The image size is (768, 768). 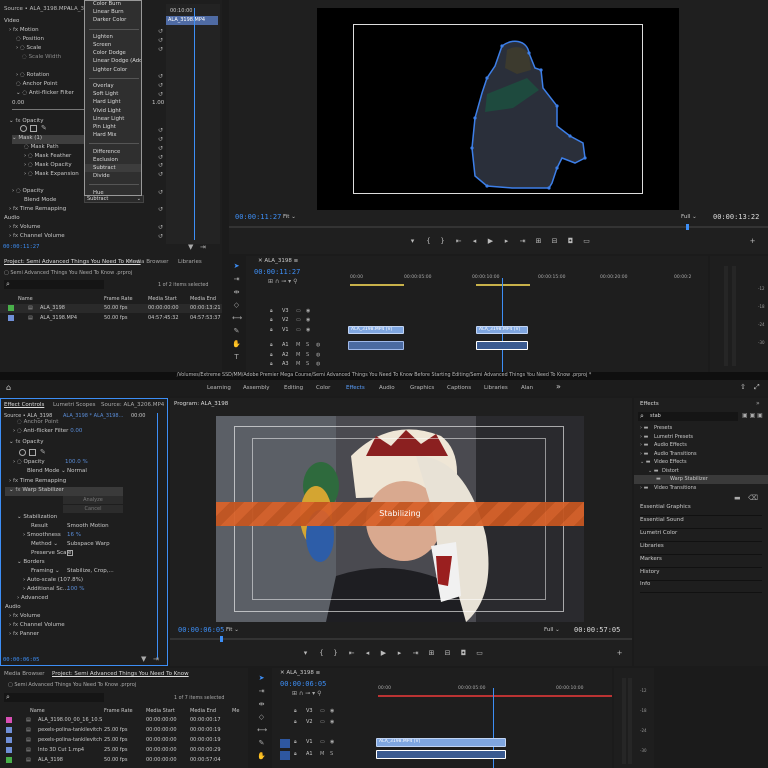 I want to click on effects-tree-item: › ▬ Video Transitions, so click(x=701, y=488).